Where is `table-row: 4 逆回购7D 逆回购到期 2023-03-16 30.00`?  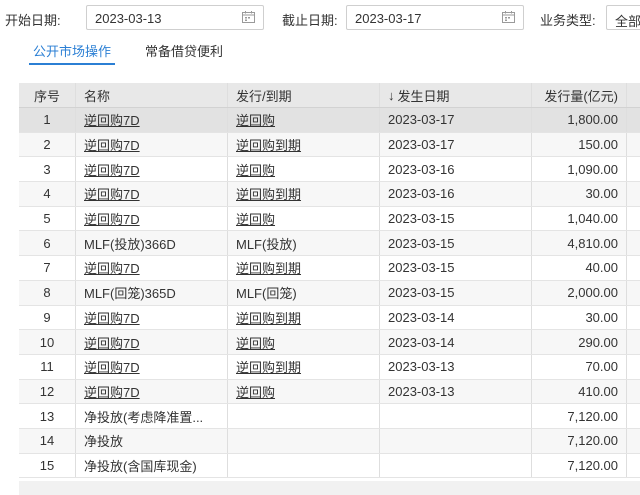
table-row: 4 逆回购7D 逆回购到期 2023-03-16 30.00 is located at coordinates (329, 194).